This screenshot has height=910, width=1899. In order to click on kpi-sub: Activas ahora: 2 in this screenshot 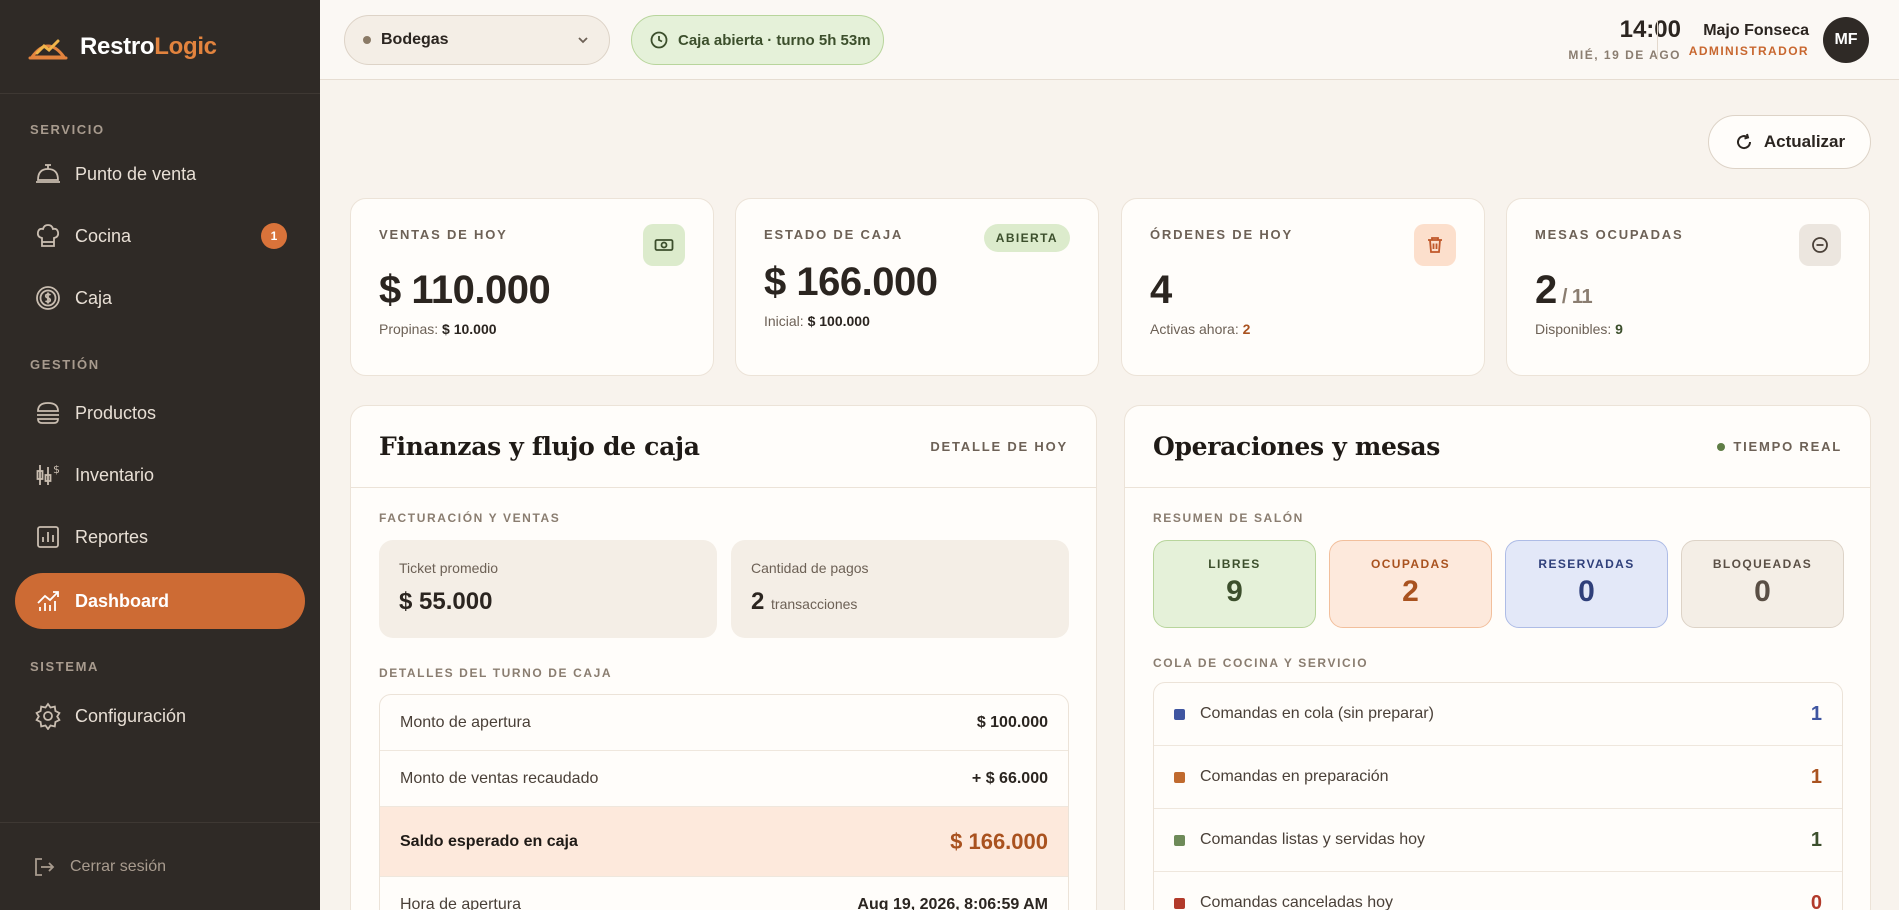, I will do `click(1200, 329)`.